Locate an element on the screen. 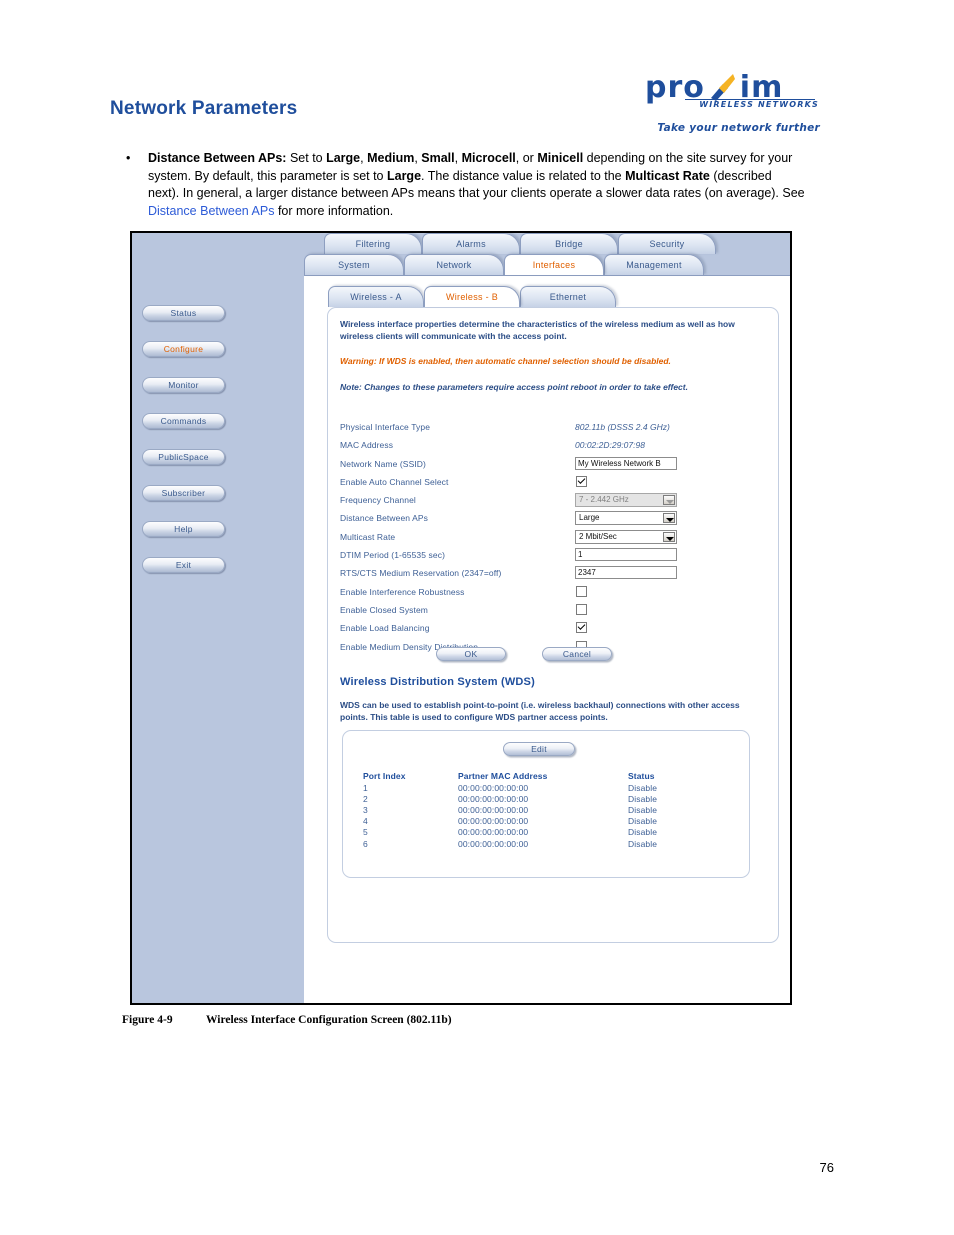 This screenshot has width=954, height=1235. tabrow-lower: System Network Interfaces Management is located at coordinates (547, 265).